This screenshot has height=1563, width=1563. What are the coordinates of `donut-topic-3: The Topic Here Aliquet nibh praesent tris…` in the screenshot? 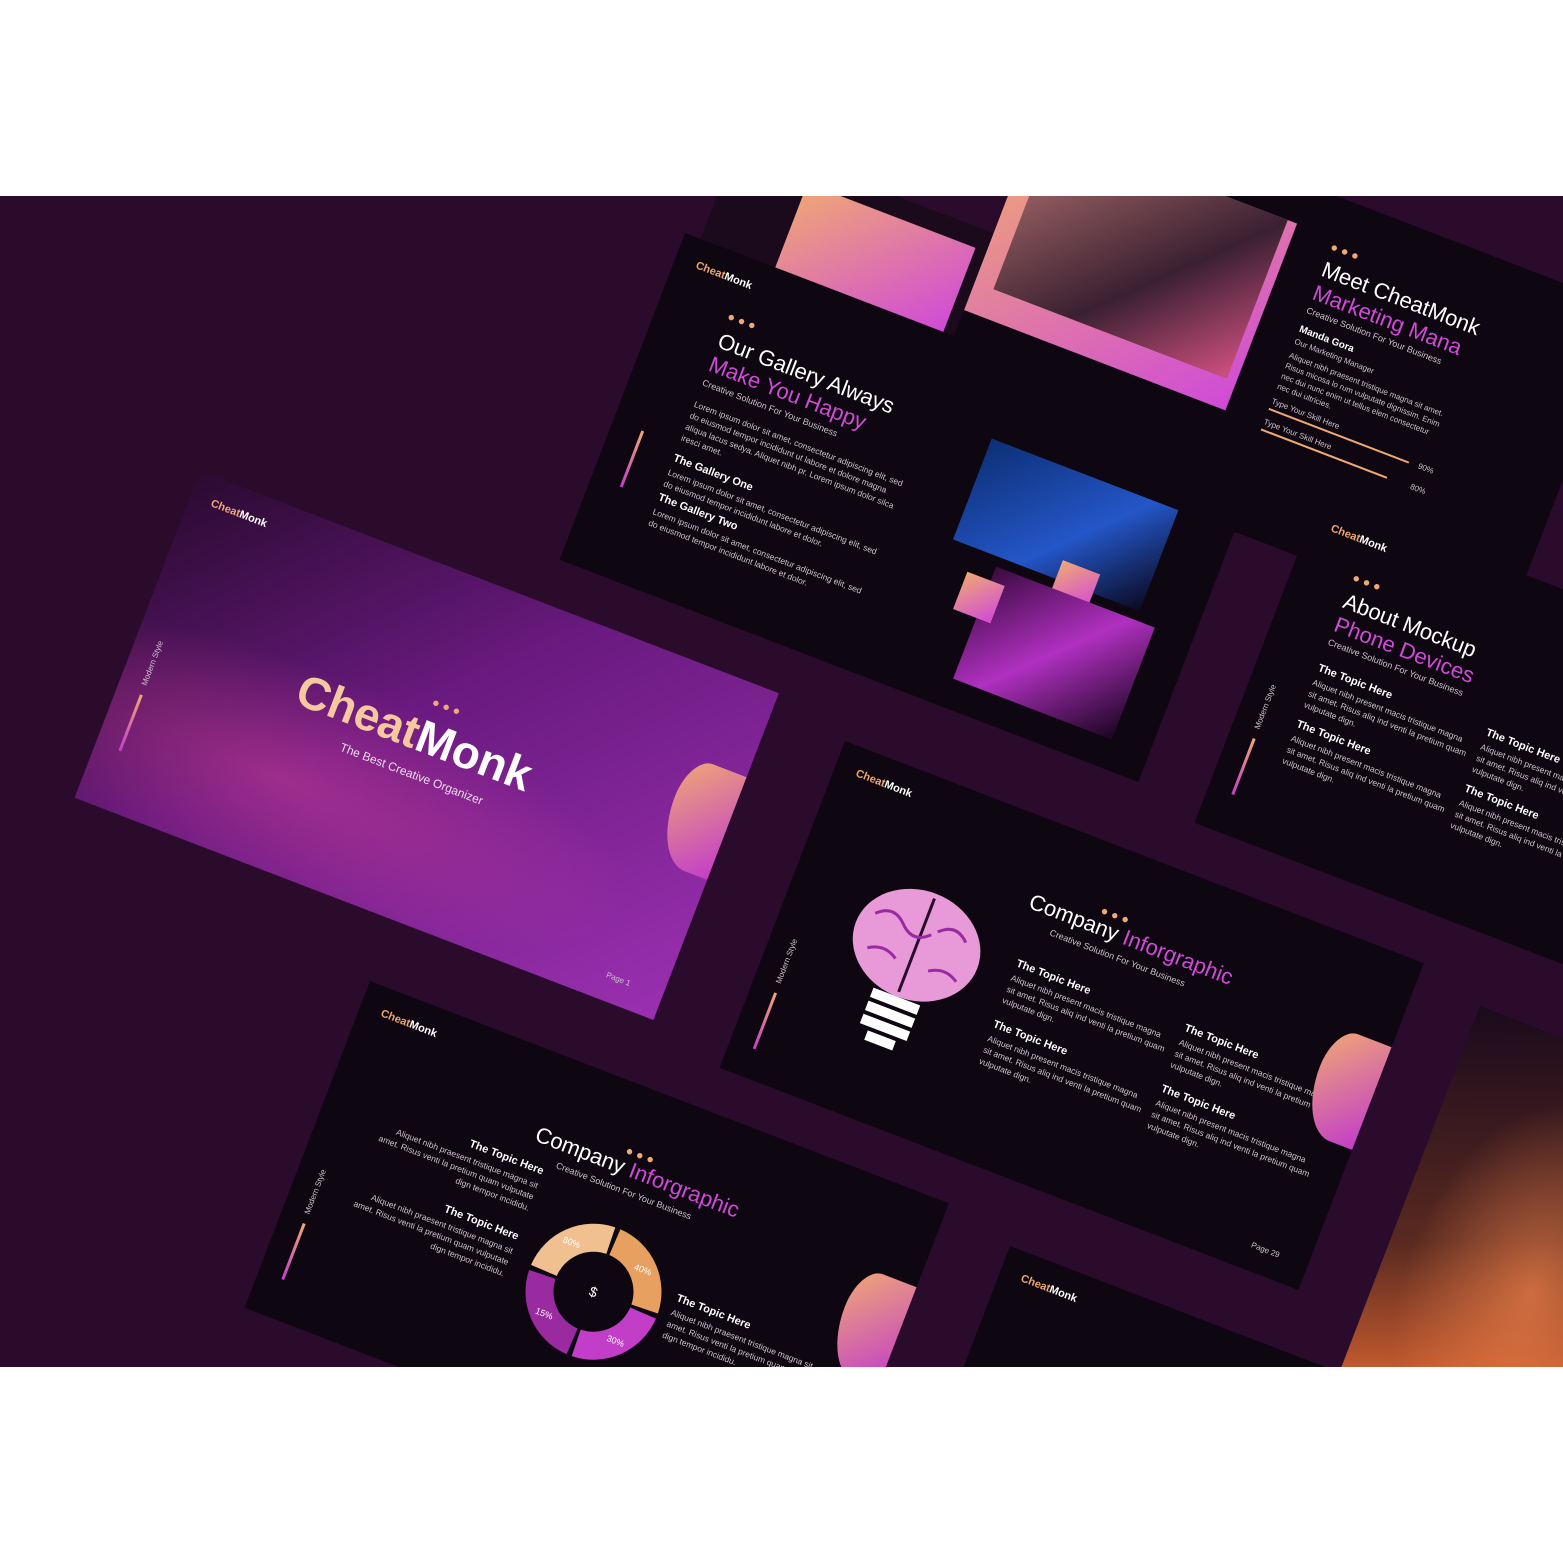 It's located at (742, 1329).